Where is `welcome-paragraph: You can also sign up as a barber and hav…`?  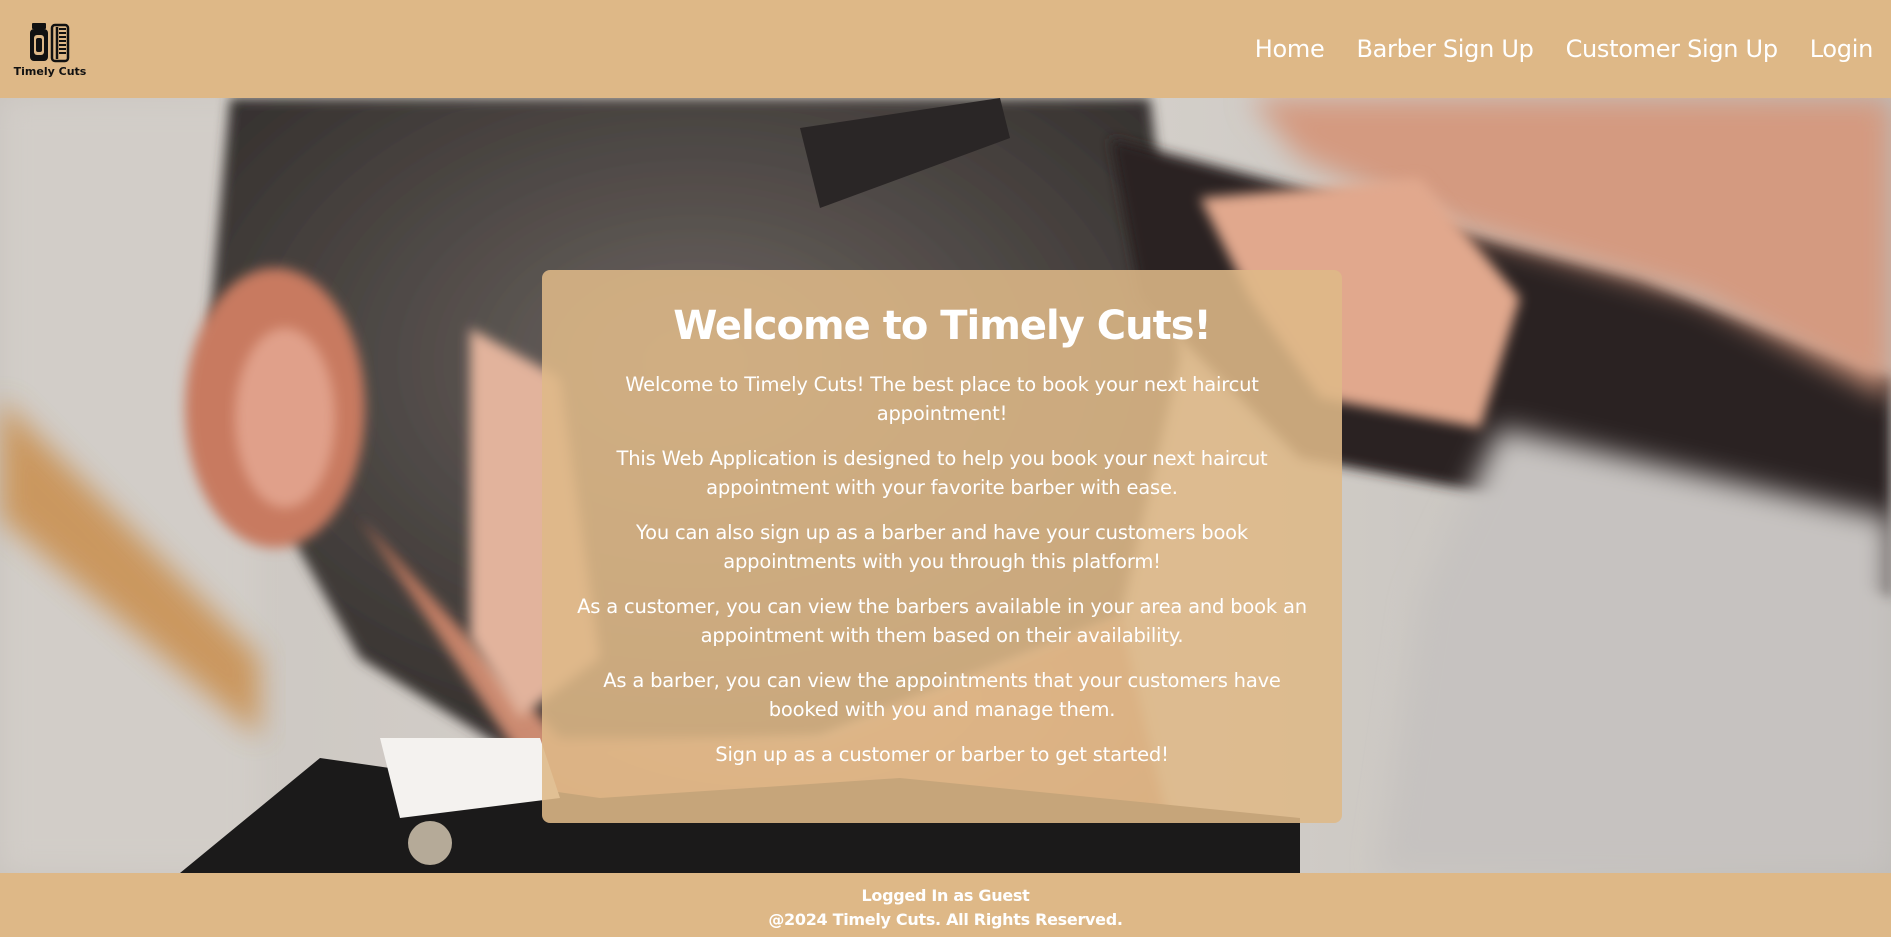
welcome-paragraph: You can also sign up as a barber and hav… is located at coordinates (942, 547).